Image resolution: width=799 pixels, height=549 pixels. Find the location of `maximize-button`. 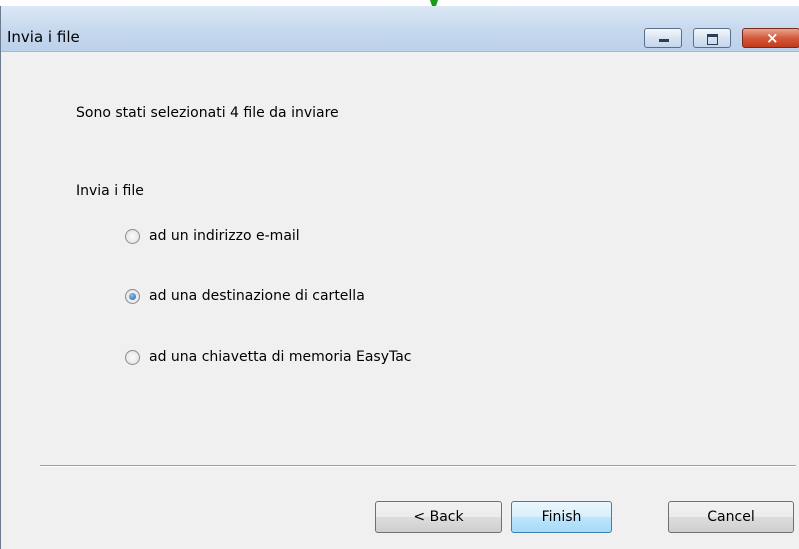

maximize-button is located at coordinates (712, 38).